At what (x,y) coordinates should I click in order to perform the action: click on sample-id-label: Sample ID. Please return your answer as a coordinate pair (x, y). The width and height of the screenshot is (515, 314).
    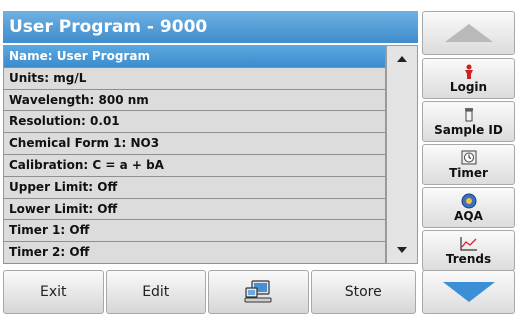
    Looking at the image, I should click on (468, 129).